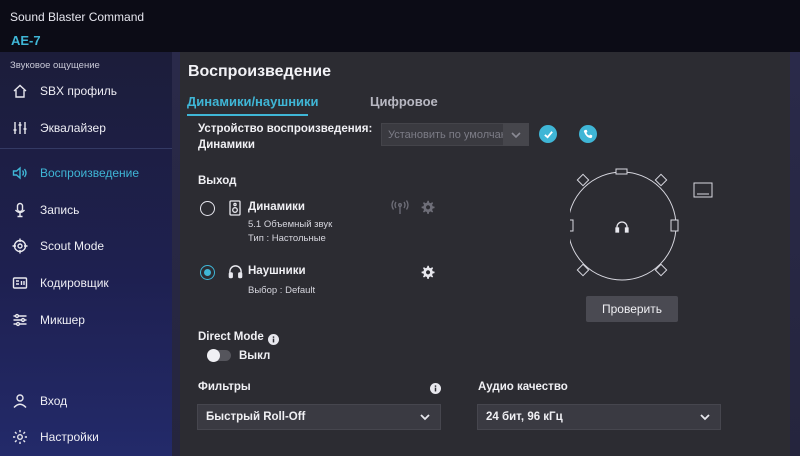 This screenshot has width=800, height=456. Describe the element at coordinates (20, 401) in the screenshot. I see `user-icon` at that location.